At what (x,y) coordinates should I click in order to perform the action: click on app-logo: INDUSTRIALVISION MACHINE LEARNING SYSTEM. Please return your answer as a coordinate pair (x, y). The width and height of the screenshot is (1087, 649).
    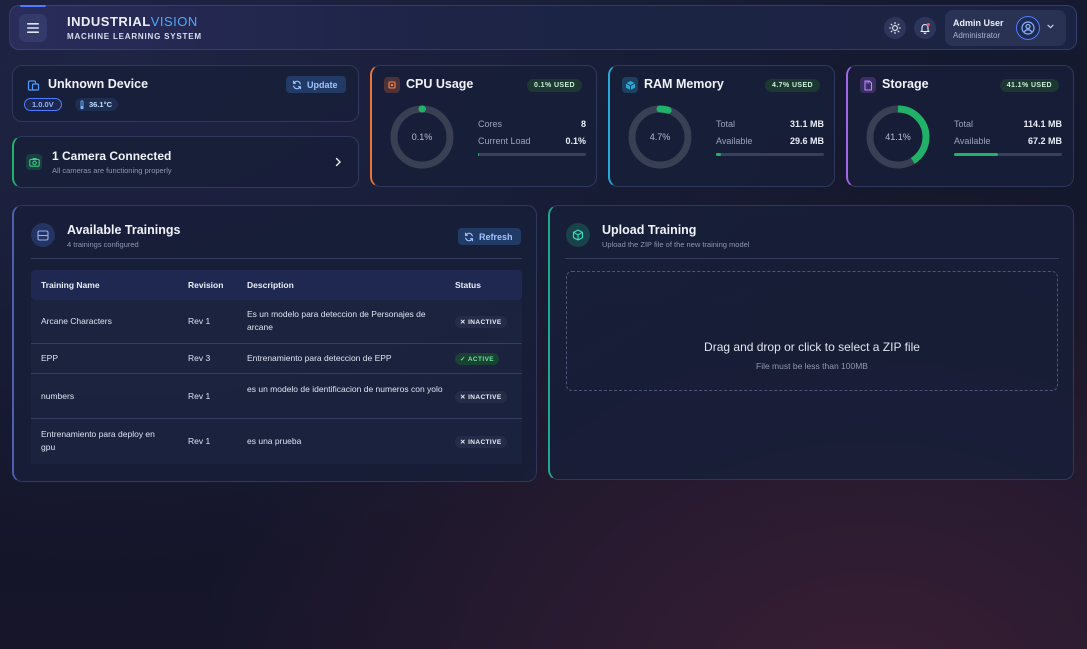
    Looking at the image, I should click on (134, 27).